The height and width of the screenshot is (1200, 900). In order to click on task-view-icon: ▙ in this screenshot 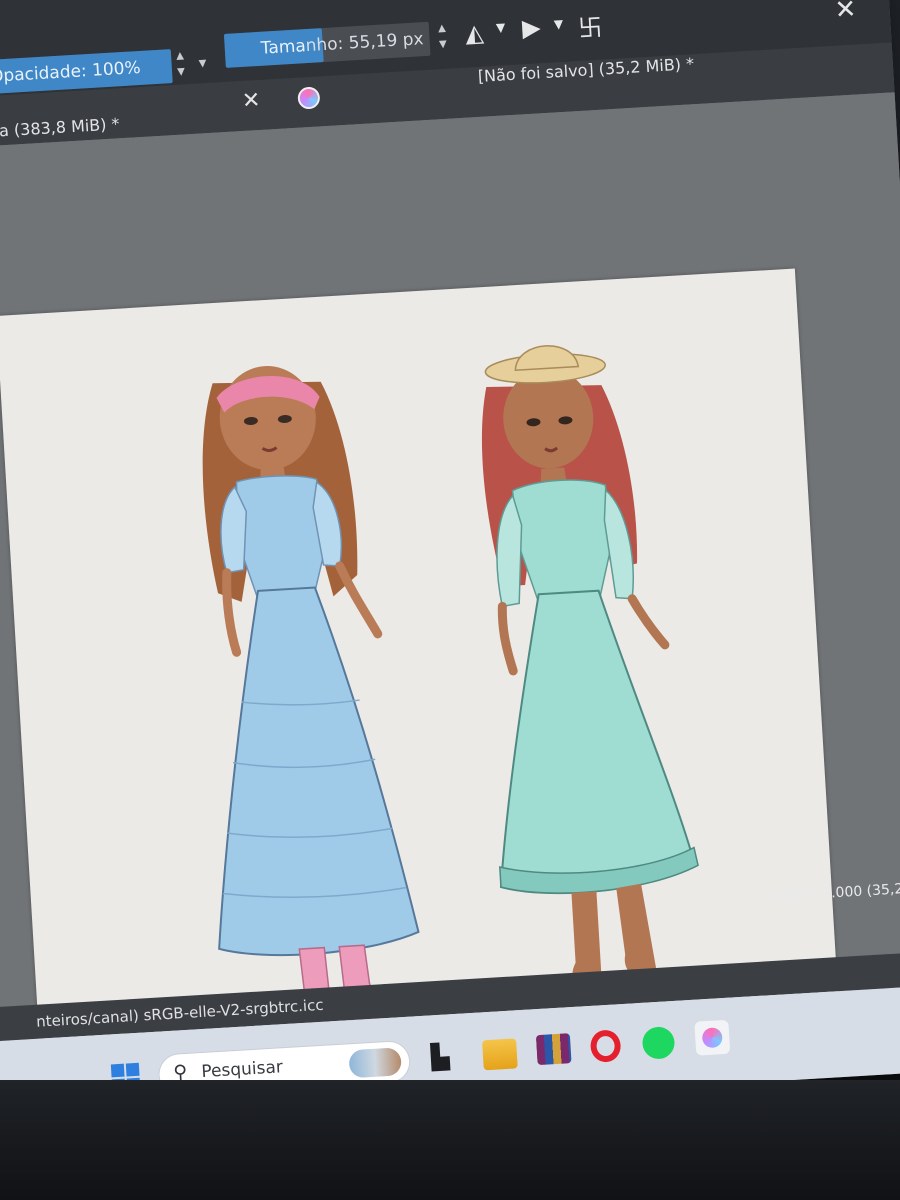, I will do `click(448, 1057)`.